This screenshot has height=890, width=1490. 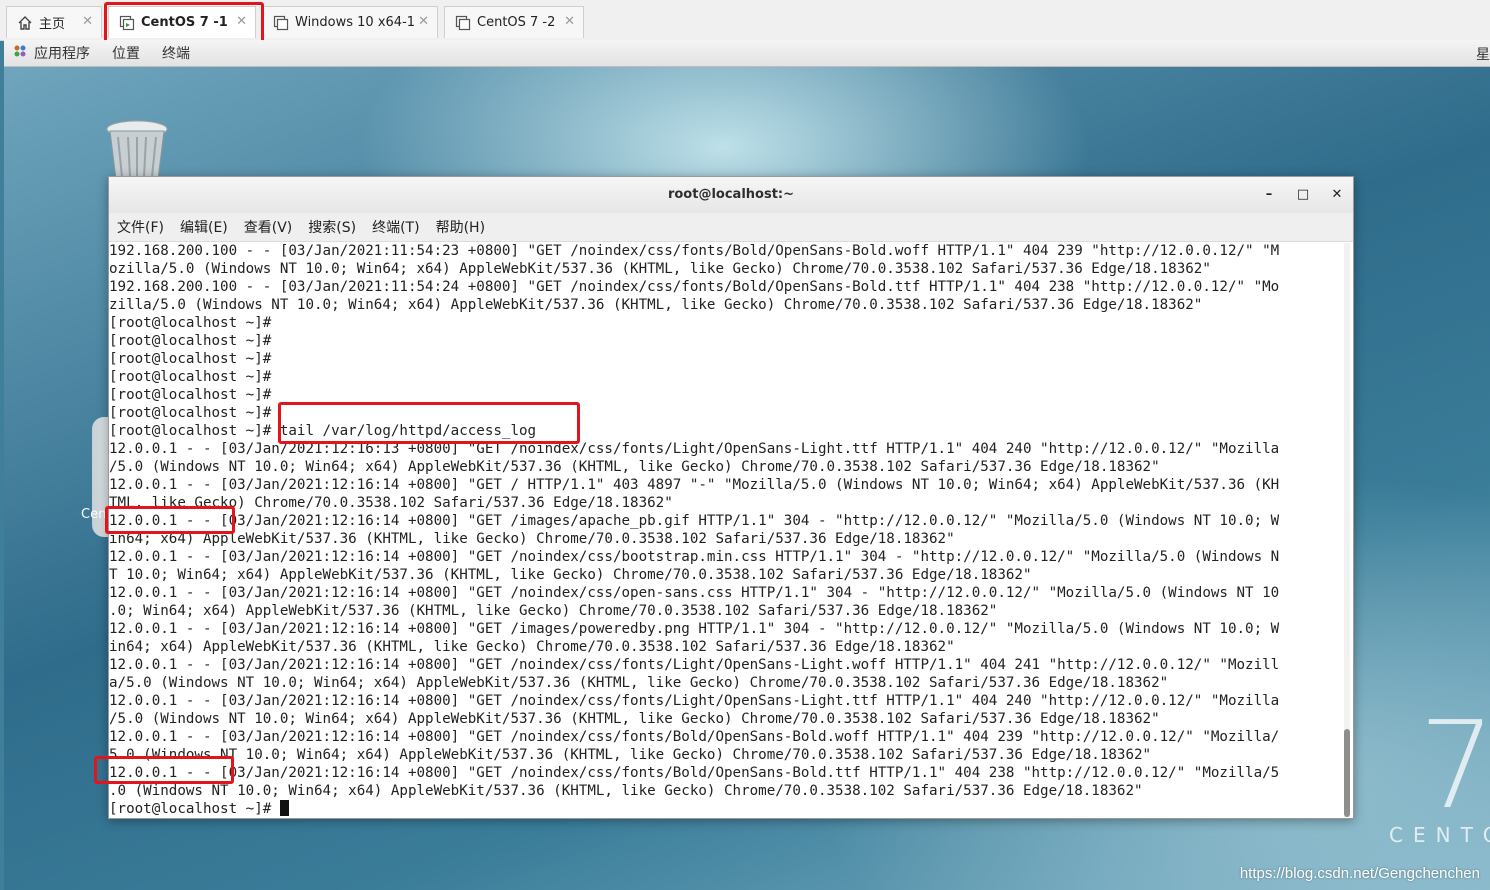 I want to click on trash-icon, so click(x=137, y=151).